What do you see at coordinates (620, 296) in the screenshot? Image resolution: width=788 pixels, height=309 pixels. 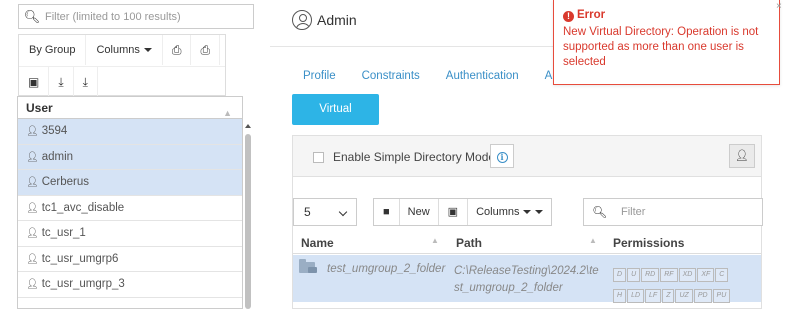 I see `perm-badge: H` at bounding box center [620, 296].